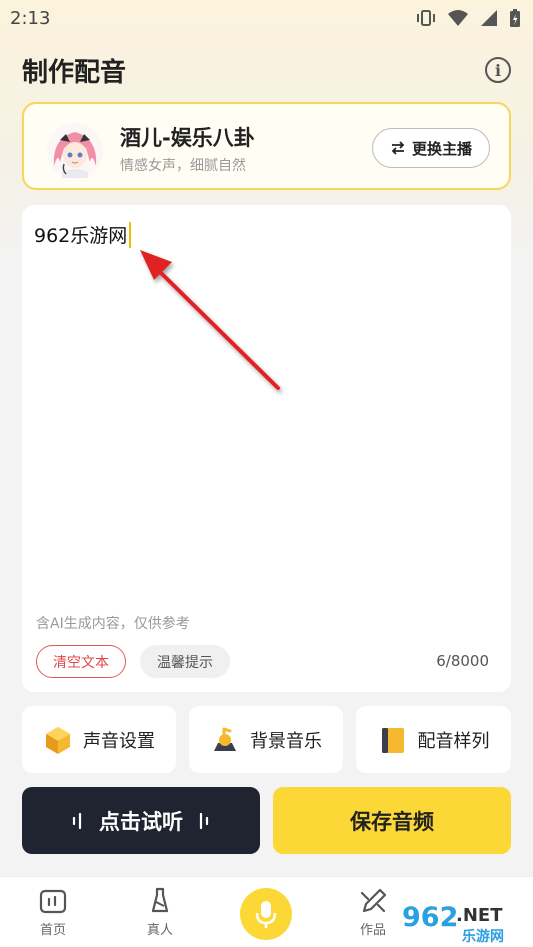 The image size is (533, 947). What do you see at coordinates (53, 916) in the screenshot?
I see `tab-home: 首页` at bounding box center [53, 916].